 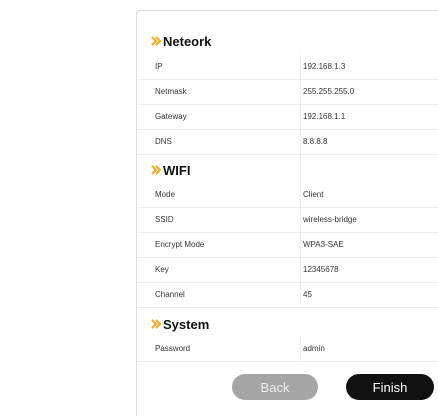 What do you see at coordinates (180, 244) in the screenshot?
I see `row-key-encrypt-mode: Encrypt Mode` at bounding box center [180, 244].